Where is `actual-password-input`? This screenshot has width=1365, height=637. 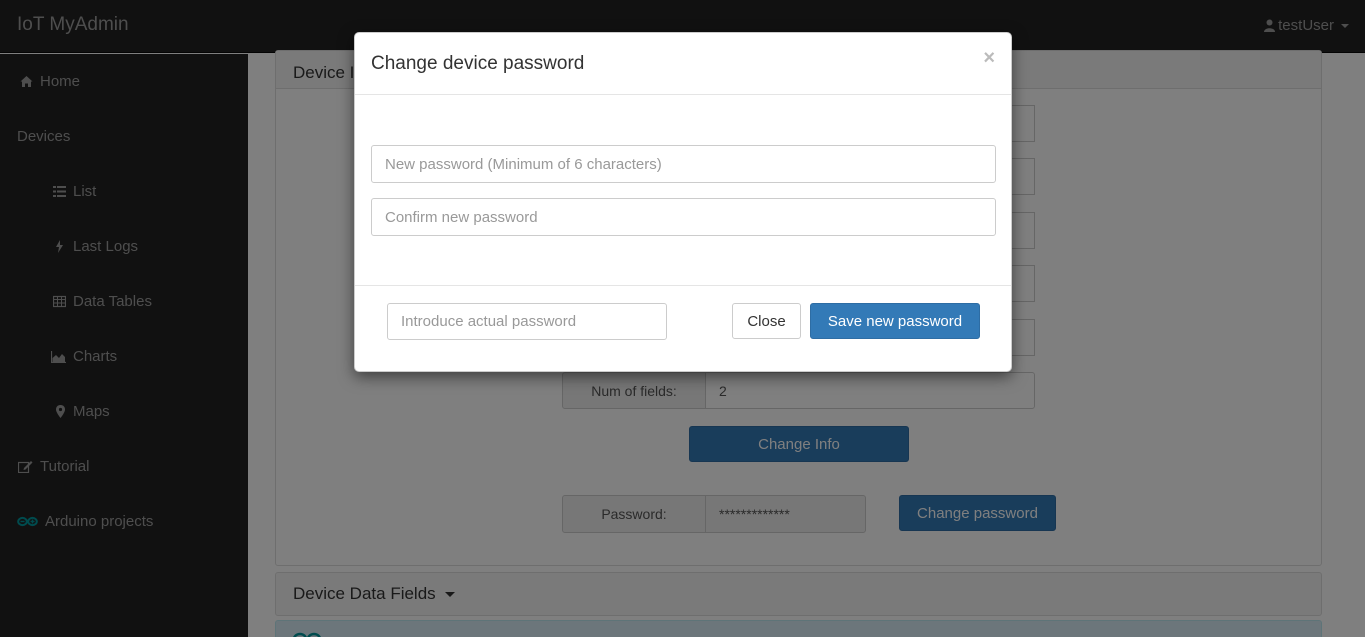 actual-password-input is located at coordinates (527, 321).